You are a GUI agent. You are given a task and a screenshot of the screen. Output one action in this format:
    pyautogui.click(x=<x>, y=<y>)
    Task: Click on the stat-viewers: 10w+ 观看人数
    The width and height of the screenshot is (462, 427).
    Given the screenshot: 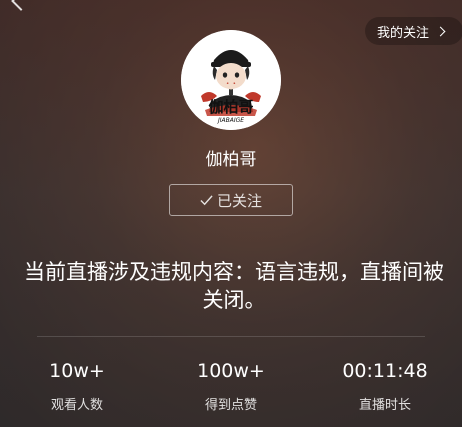 What is the action you would take?
    pyautogui.click(x=77, y=385)
    